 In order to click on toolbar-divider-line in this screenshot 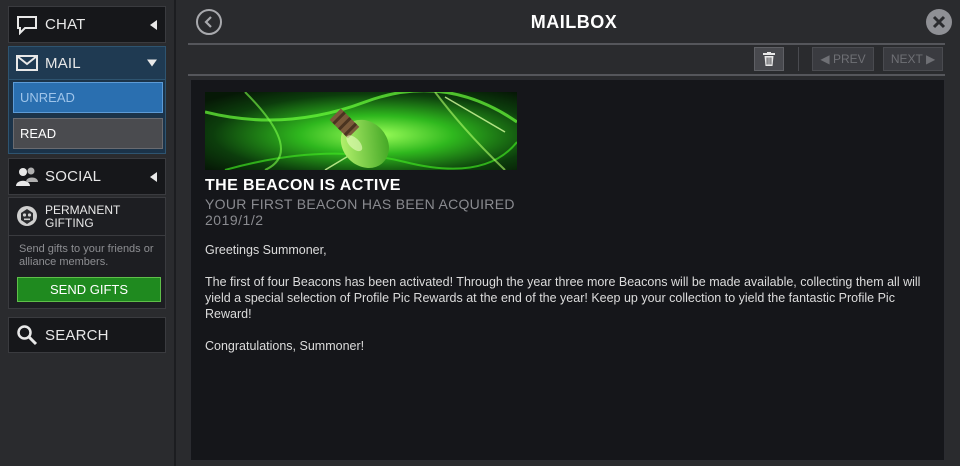, I will do `click(566, 75)`.